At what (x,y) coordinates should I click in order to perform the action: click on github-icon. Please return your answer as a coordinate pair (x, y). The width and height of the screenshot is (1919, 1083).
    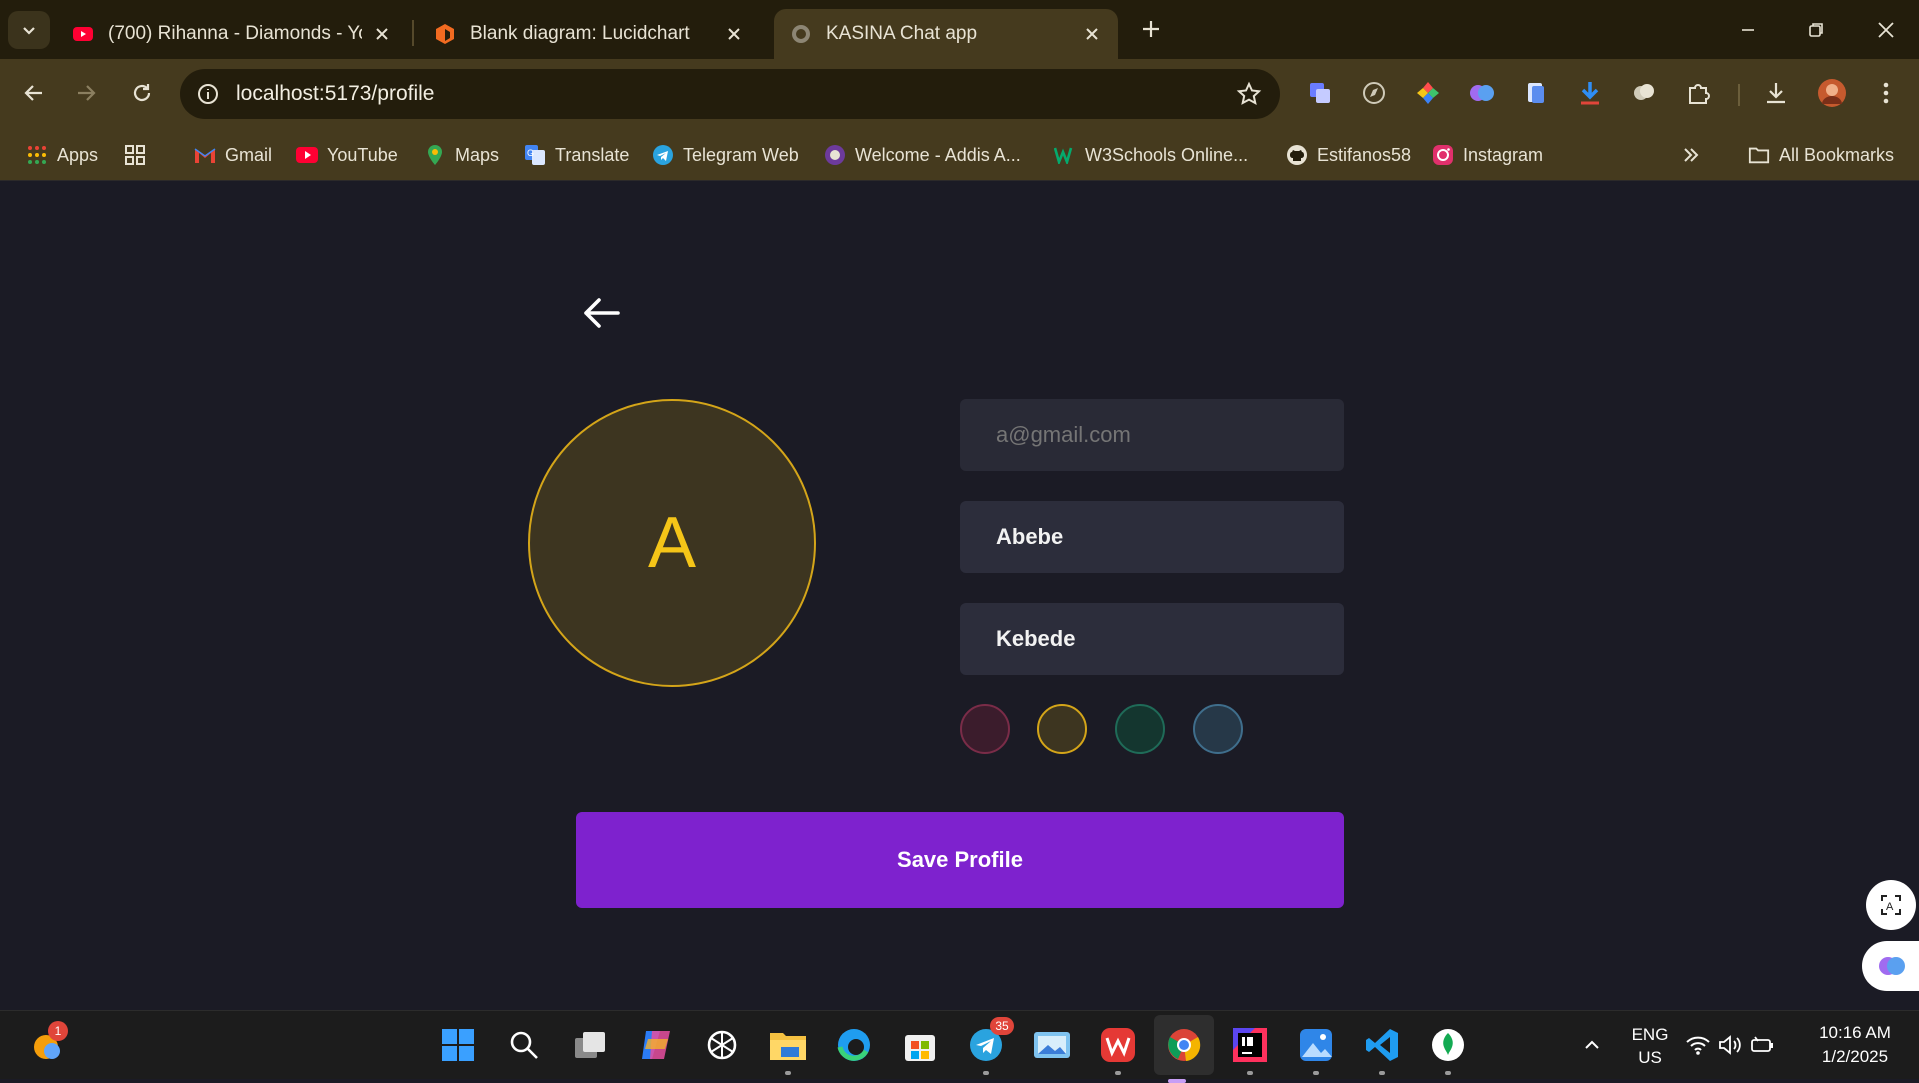
    Looking at the image, I should click on (1297, 155).